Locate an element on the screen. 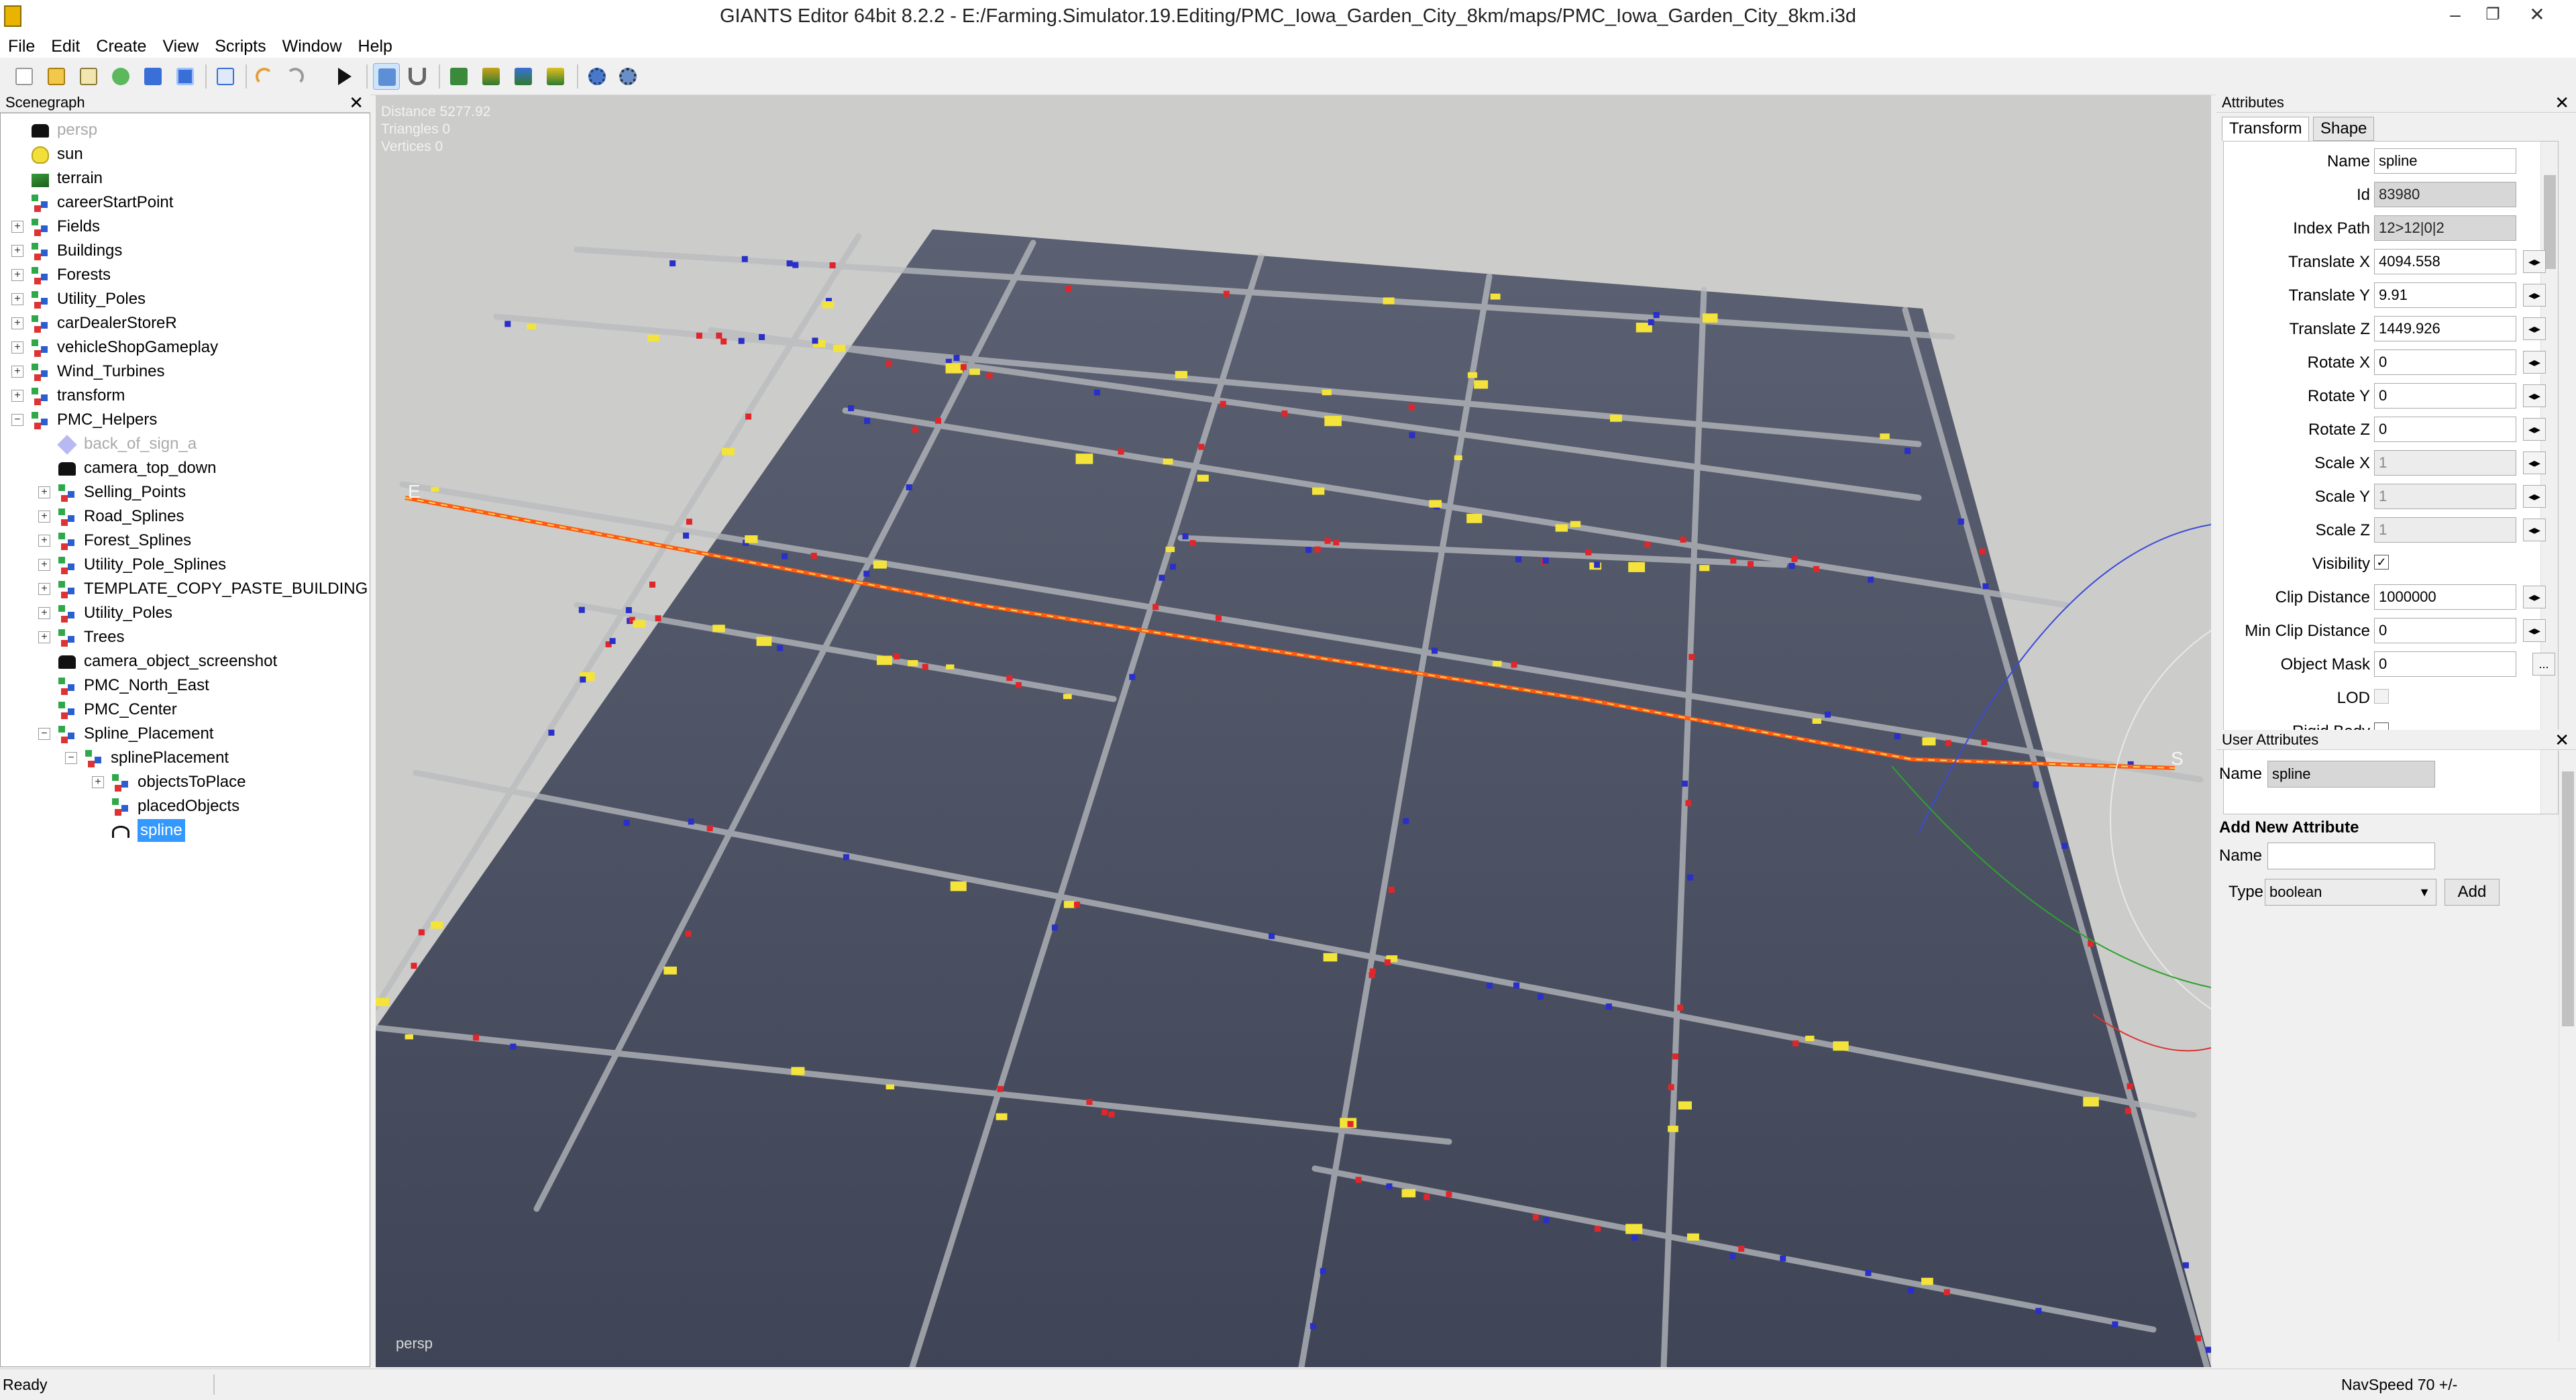  new-attr-type-select: boolean ▼ is located at coordinates (2350, 892).